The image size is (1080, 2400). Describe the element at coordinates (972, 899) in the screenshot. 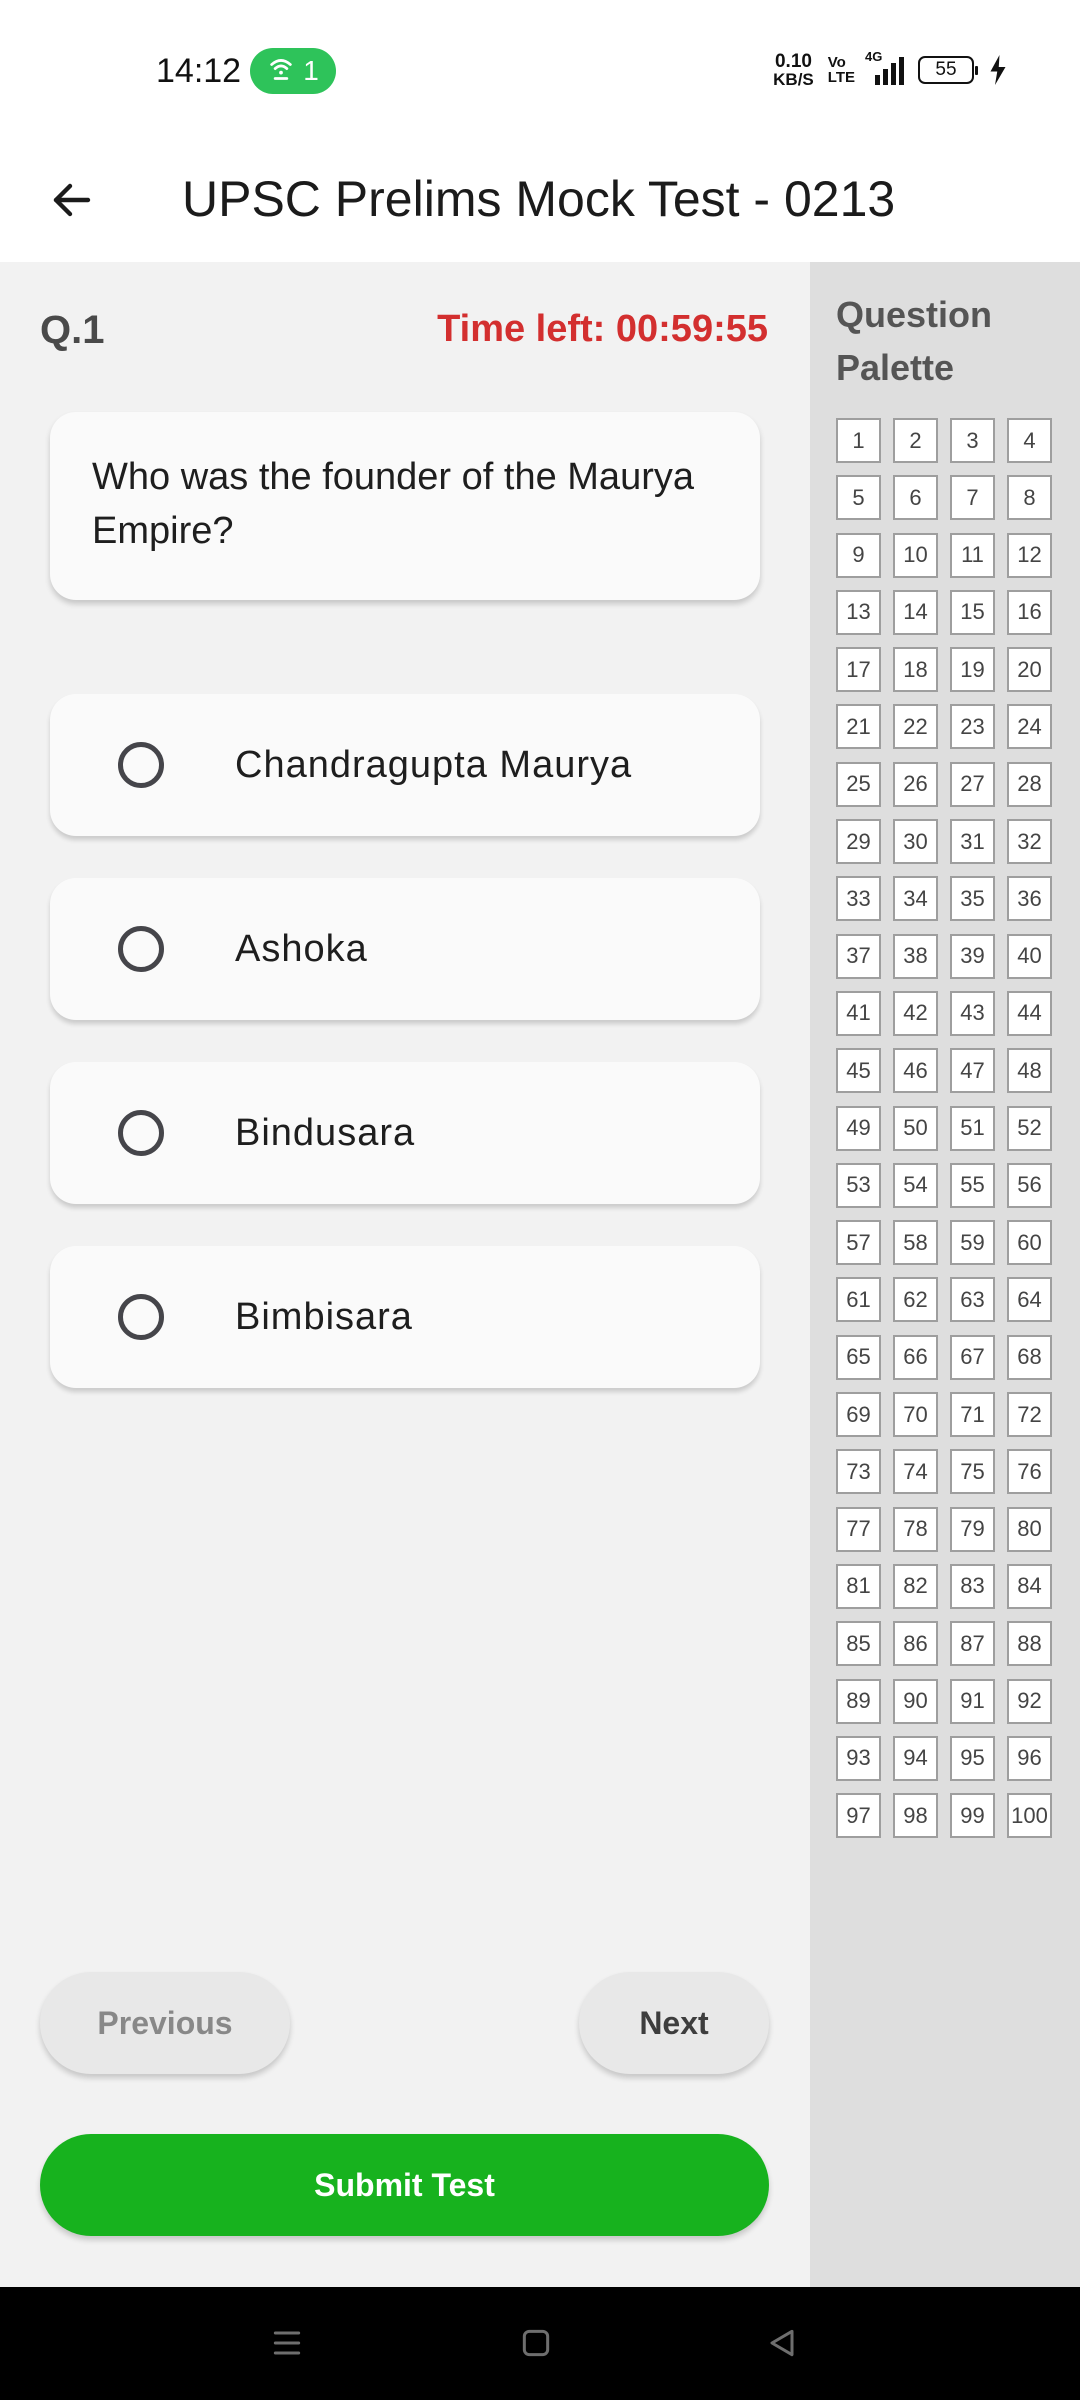

I see `palette-question-35: 35` at that location.